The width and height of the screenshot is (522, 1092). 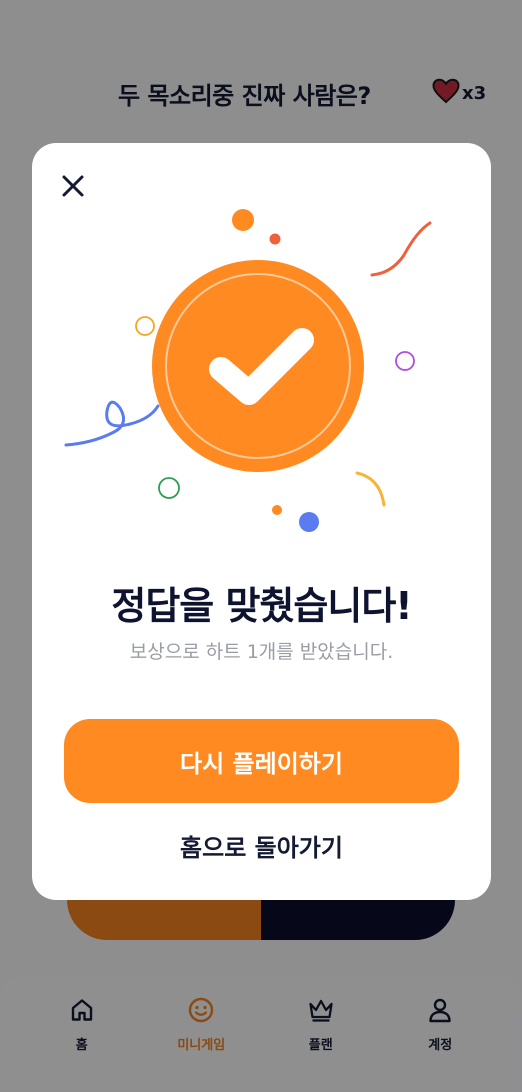 What do you see at coordinates (112, 423) in the screenshot?
I see `confetti-swirl-blue` at bounding box center [112, 423].